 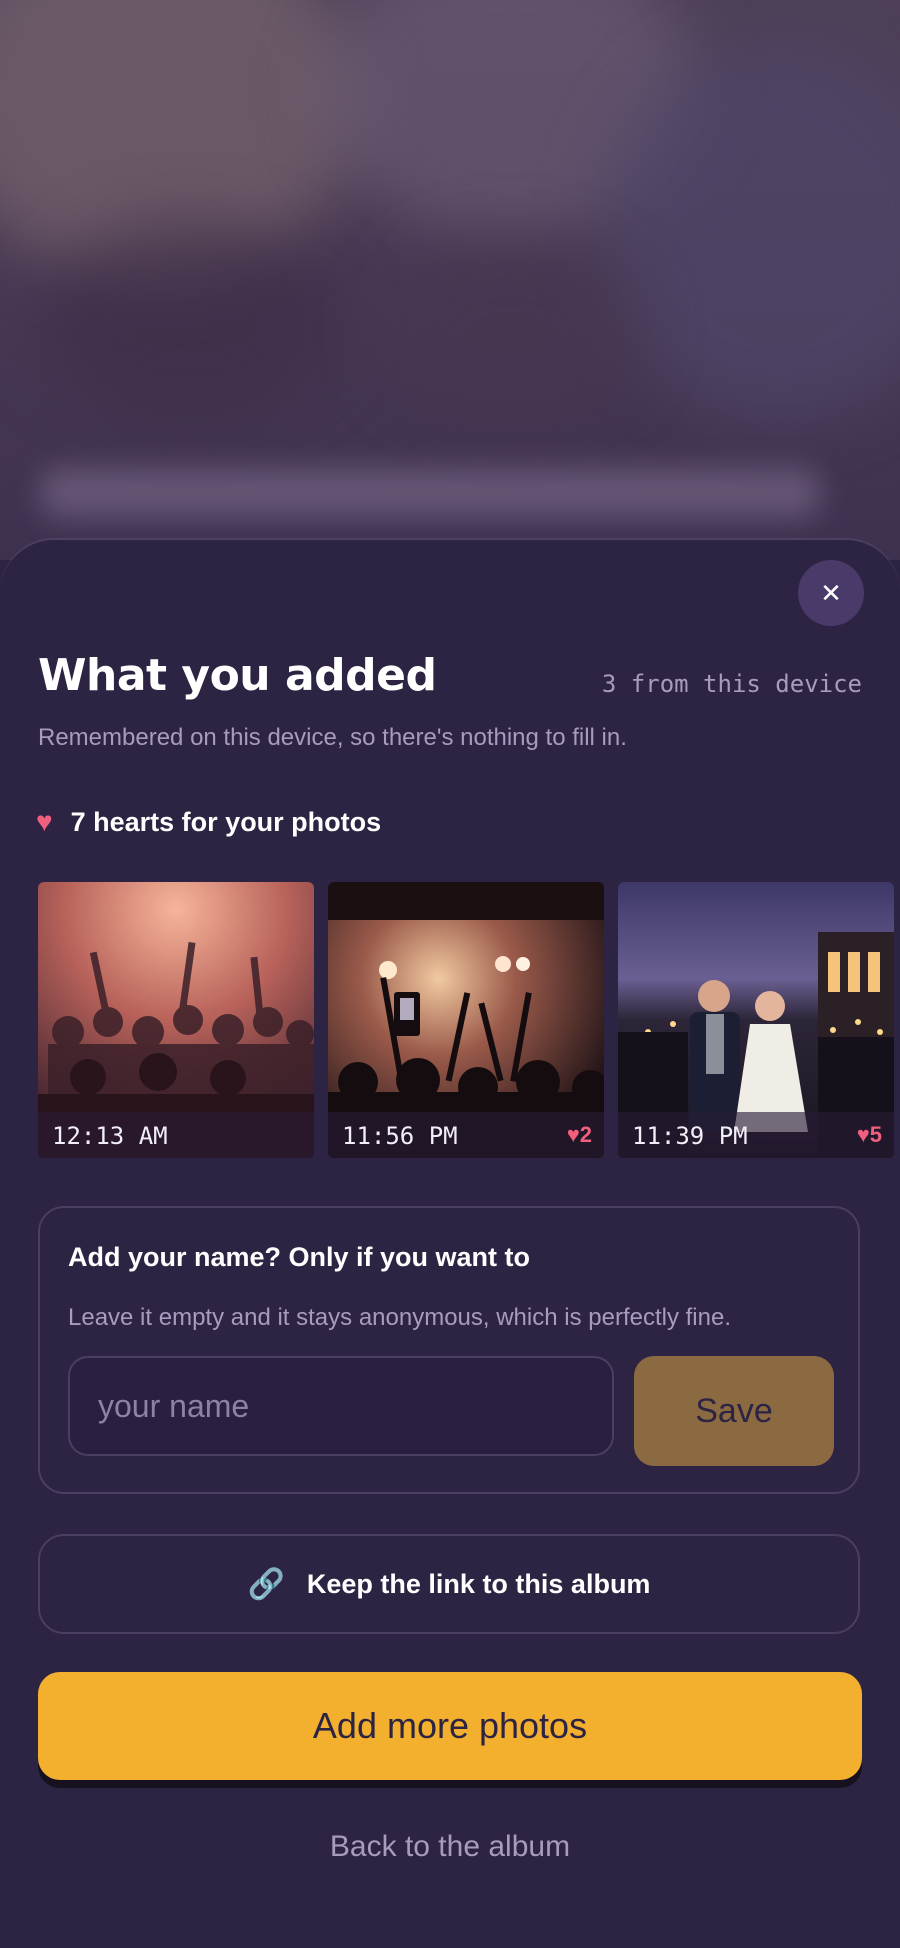 I want to click on photo-thumbnail: 12:13 AM, so click(x=176, y=1020).